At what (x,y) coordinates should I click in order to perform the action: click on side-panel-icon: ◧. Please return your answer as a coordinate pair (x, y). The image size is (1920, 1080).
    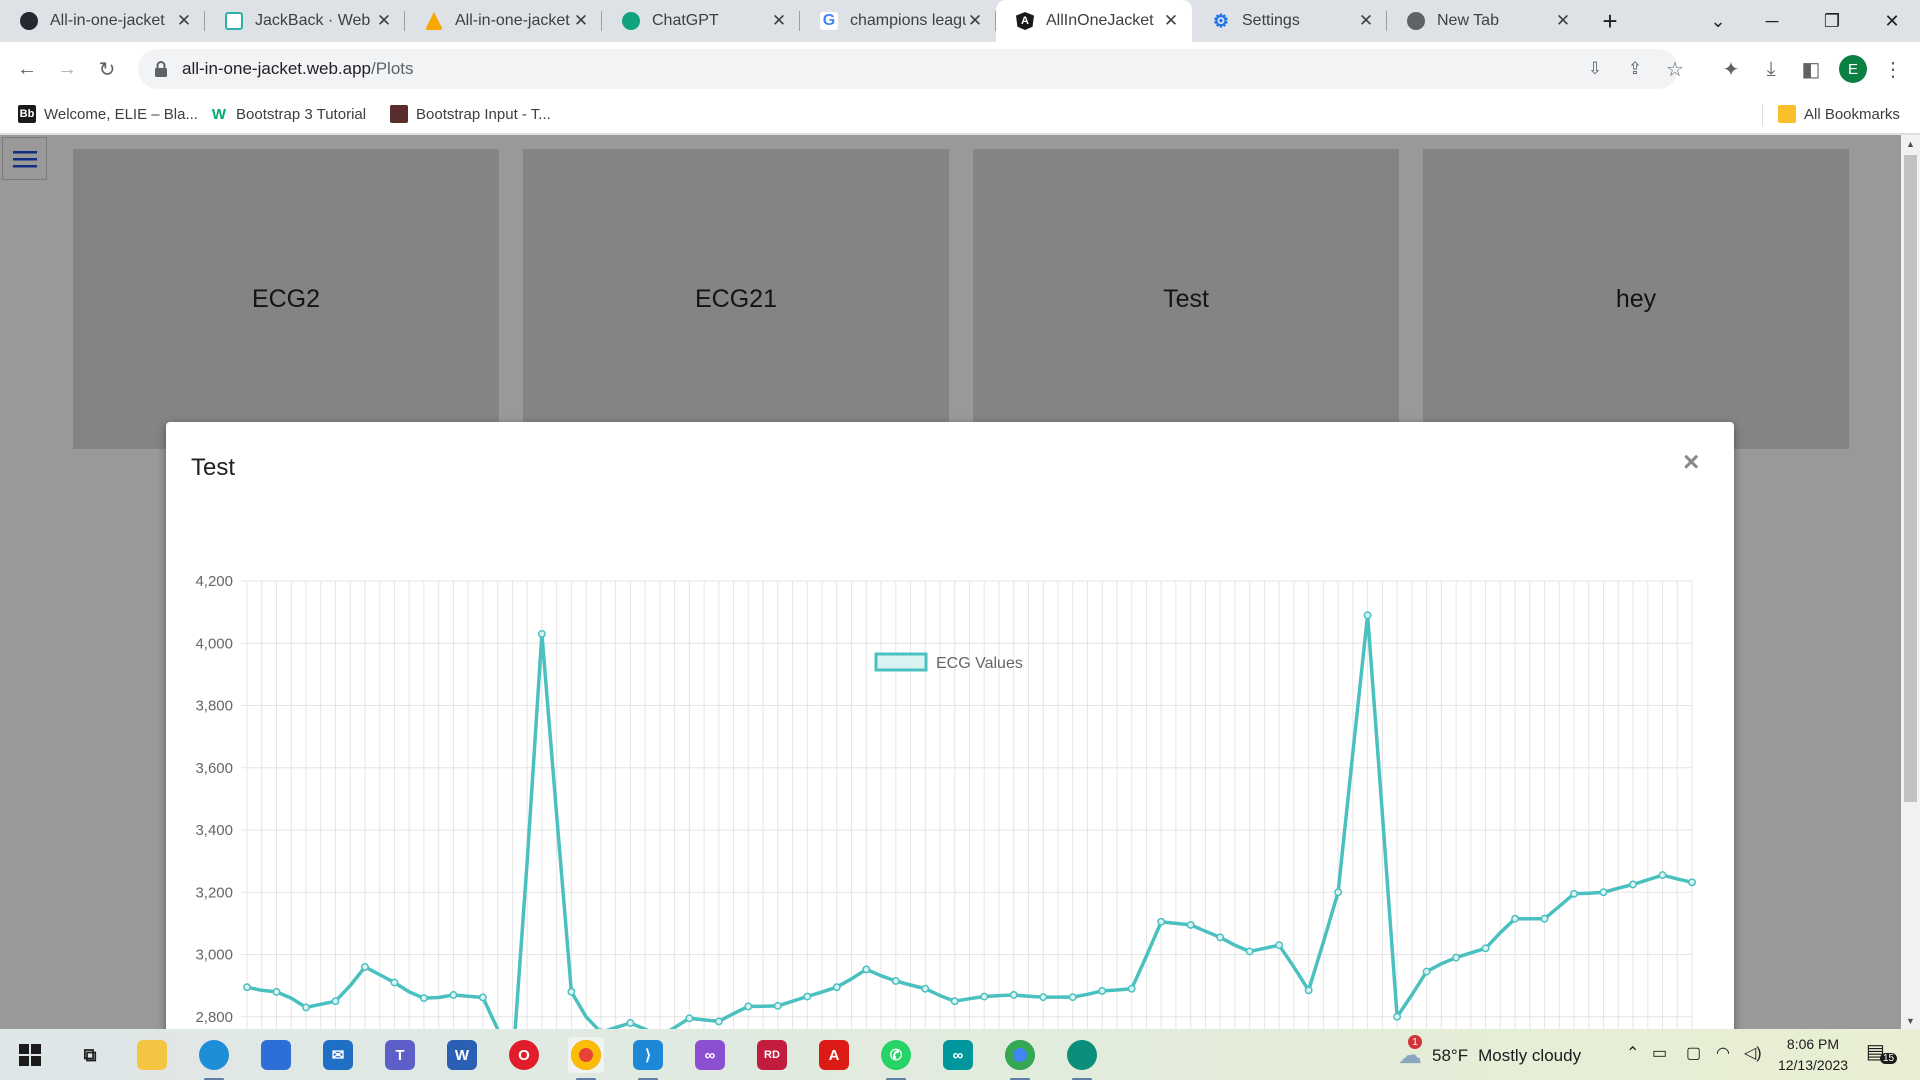
    Looking at the image, I should click on (1811, 69).